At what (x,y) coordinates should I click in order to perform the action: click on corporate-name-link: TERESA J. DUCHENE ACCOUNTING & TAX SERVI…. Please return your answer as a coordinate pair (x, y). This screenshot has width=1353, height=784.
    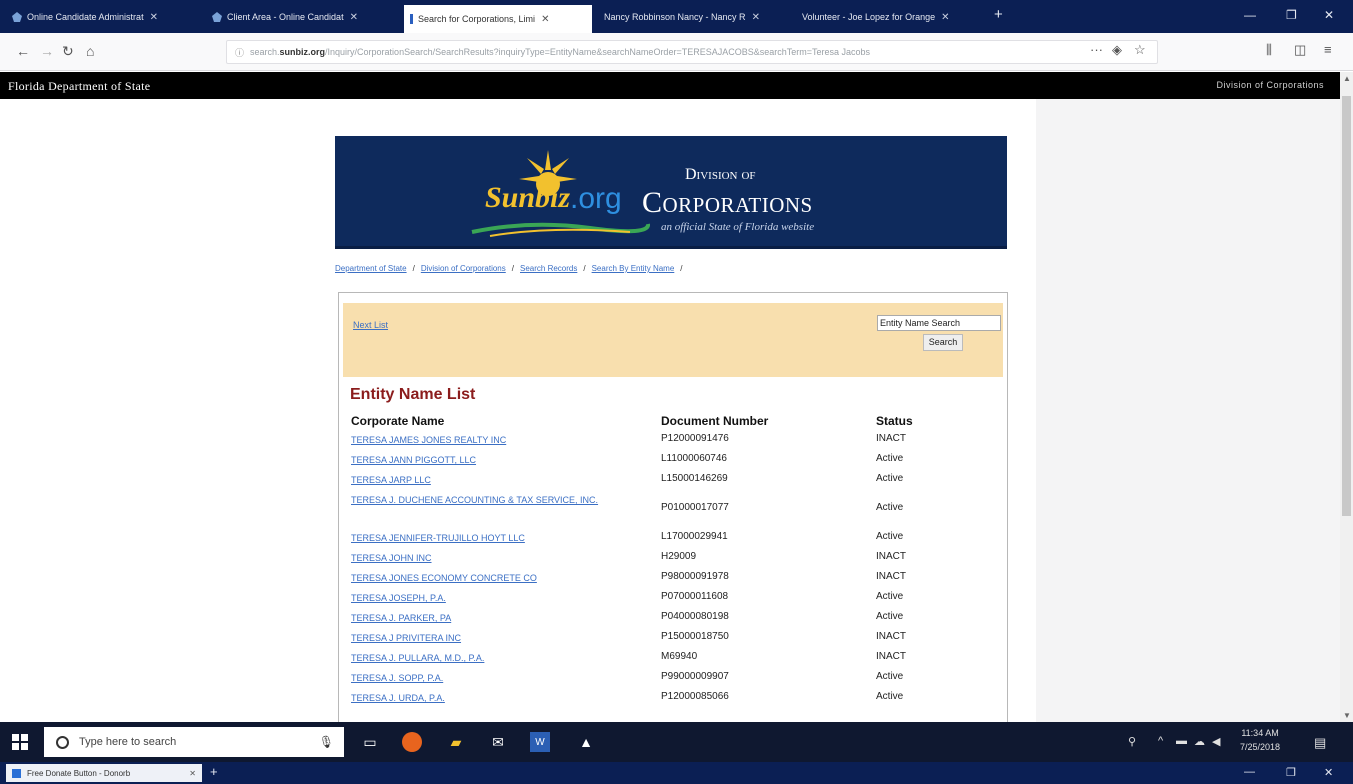
    Looking at the image, I should click on (498, 500).